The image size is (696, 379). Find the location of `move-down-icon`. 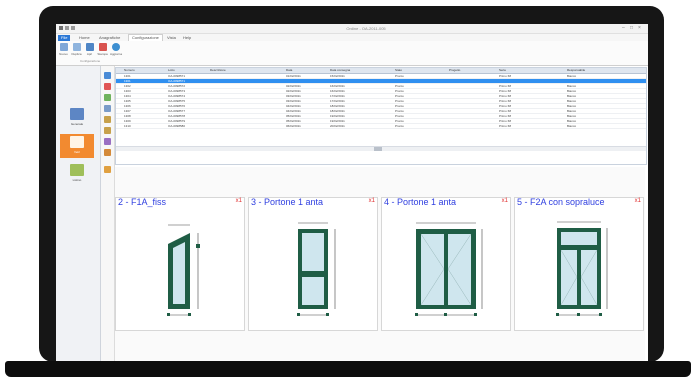

move-down-icon is located at coordinates (107, 130).